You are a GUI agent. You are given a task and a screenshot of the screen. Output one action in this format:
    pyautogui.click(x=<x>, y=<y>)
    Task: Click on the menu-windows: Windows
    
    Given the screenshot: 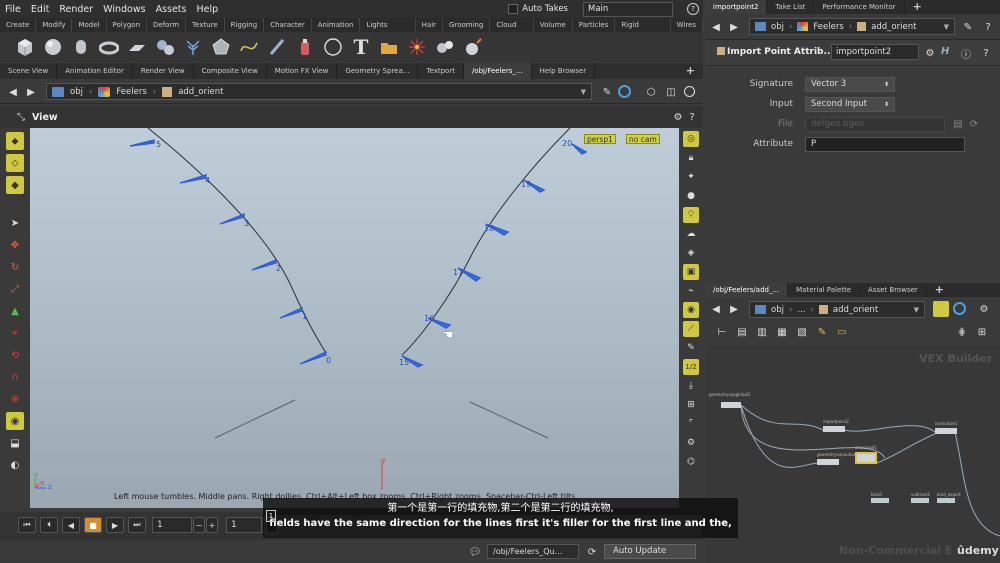 What is the action you would take?
    pyautogui.click(x=124, y=9)
    